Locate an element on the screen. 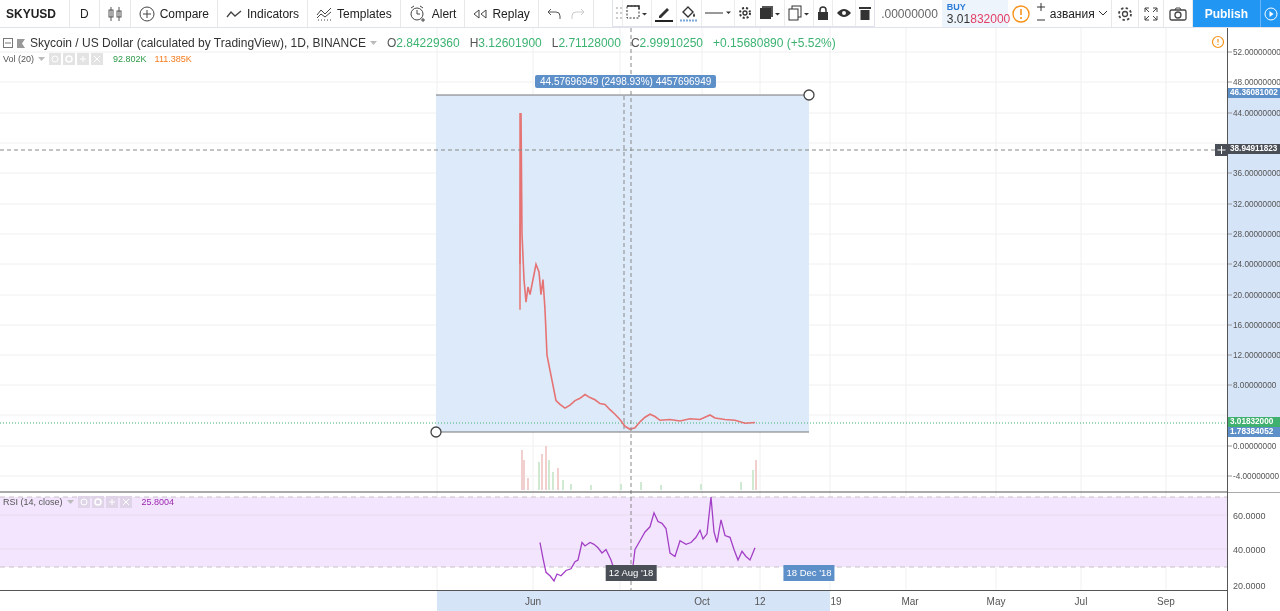 Image resolution: width=1280 pixels, height=611 pixels. price-label: 48.00000000 is located at coordinates (1256, 82).